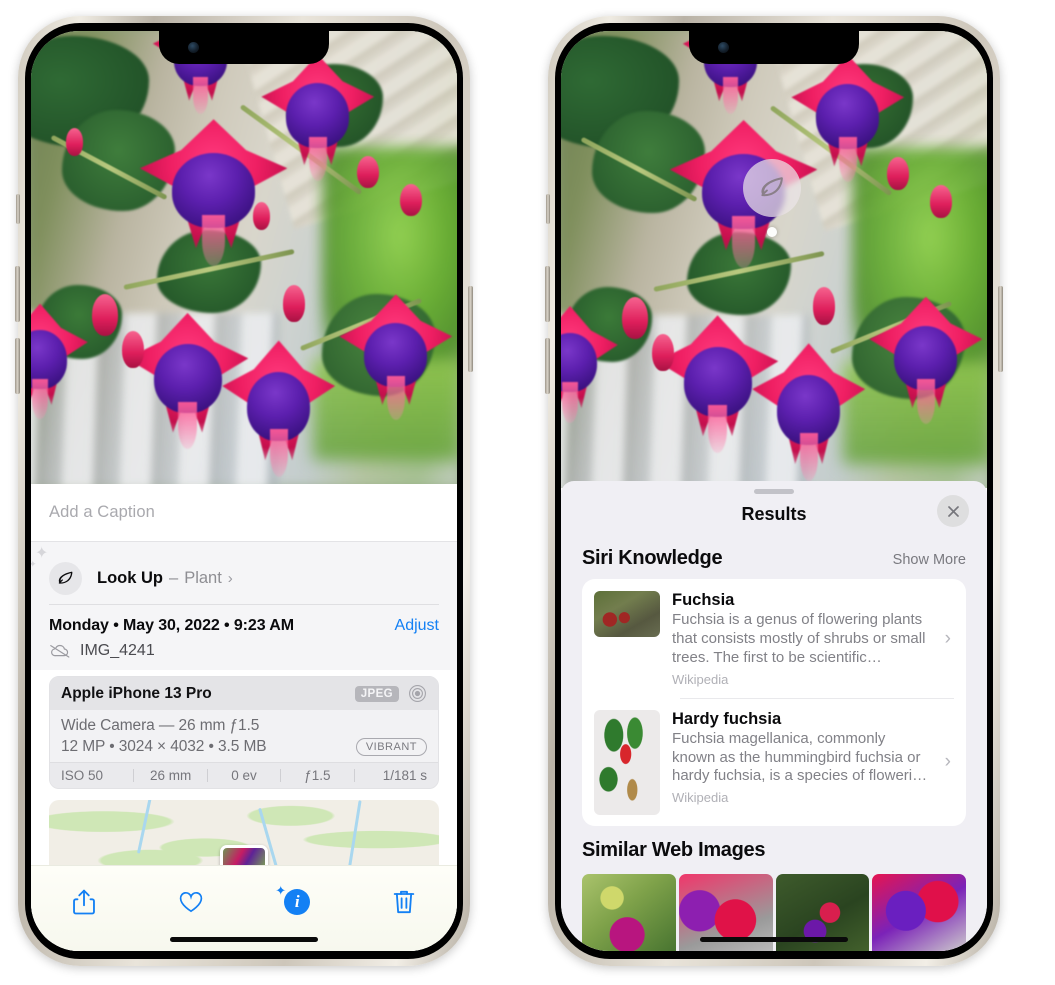 The width and height of the screenshot is (1055, 985). What do you see at coordinates (281, 890) in the screenshot?
I see `sparkle-icon: ✦` at bounding box center [281, 890].